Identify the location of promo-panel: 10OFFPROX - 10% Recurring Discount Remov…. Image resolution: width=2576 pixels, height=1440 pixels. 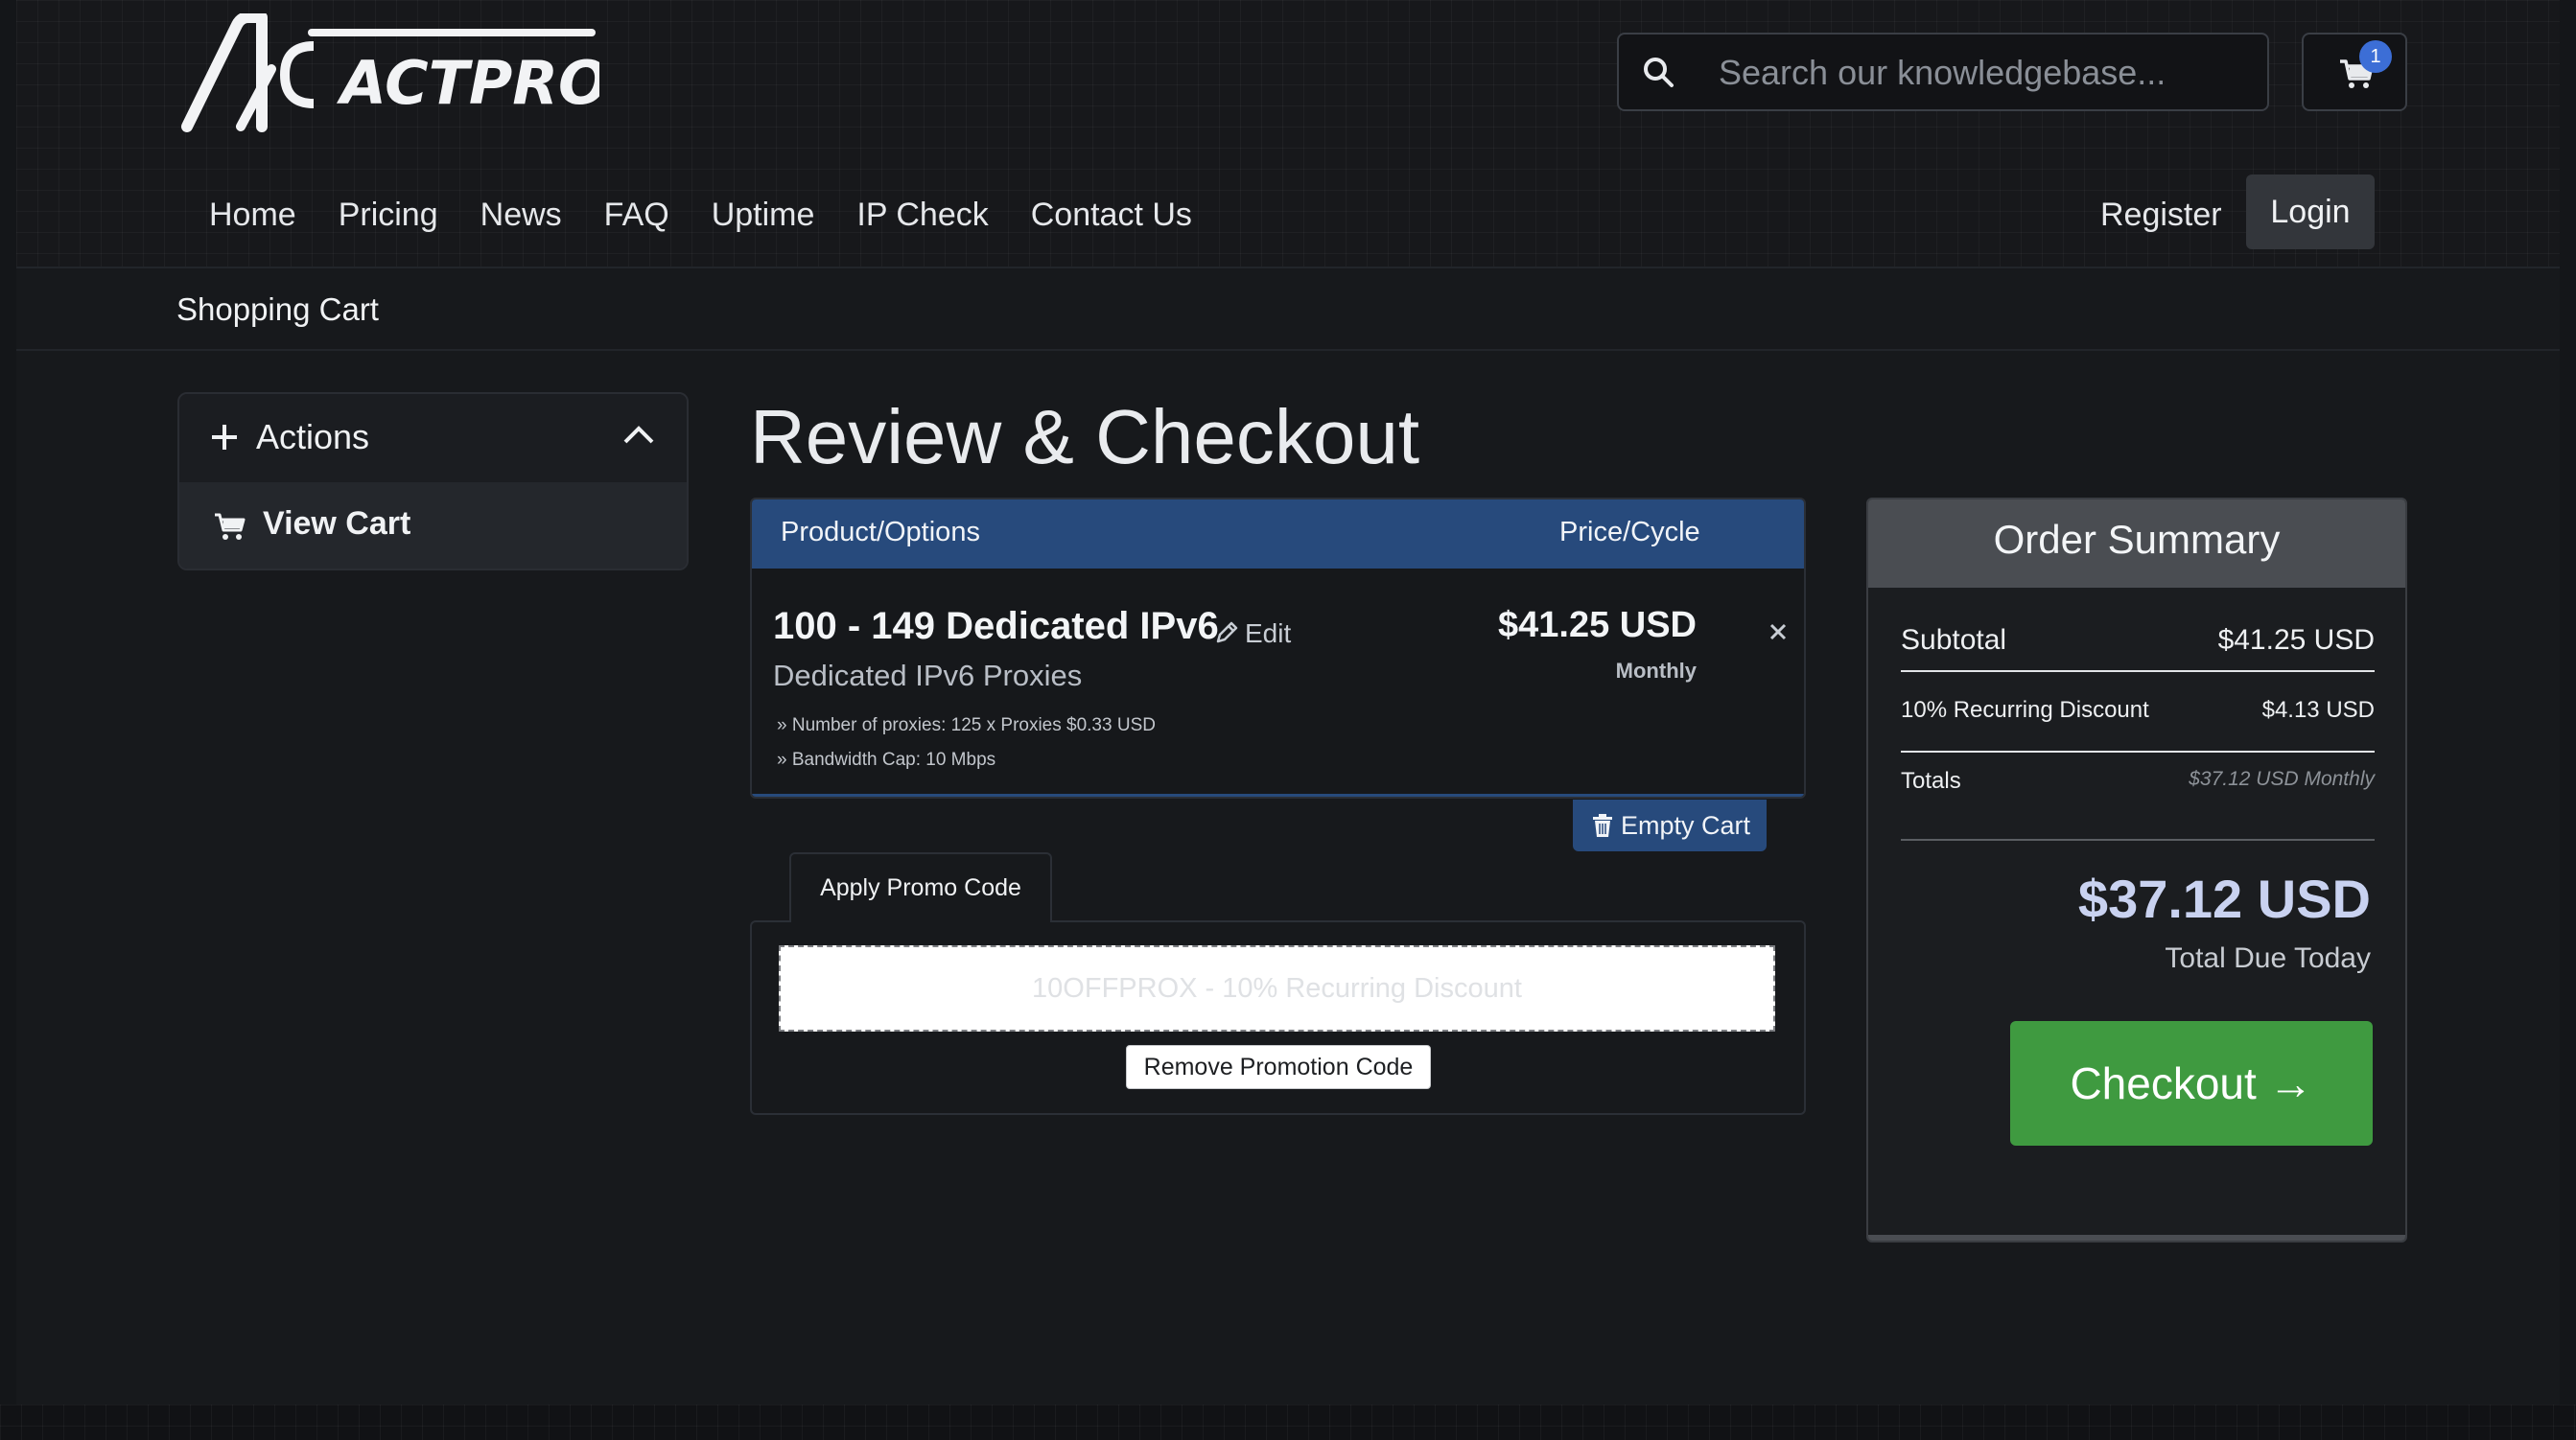
(1278, 1018).